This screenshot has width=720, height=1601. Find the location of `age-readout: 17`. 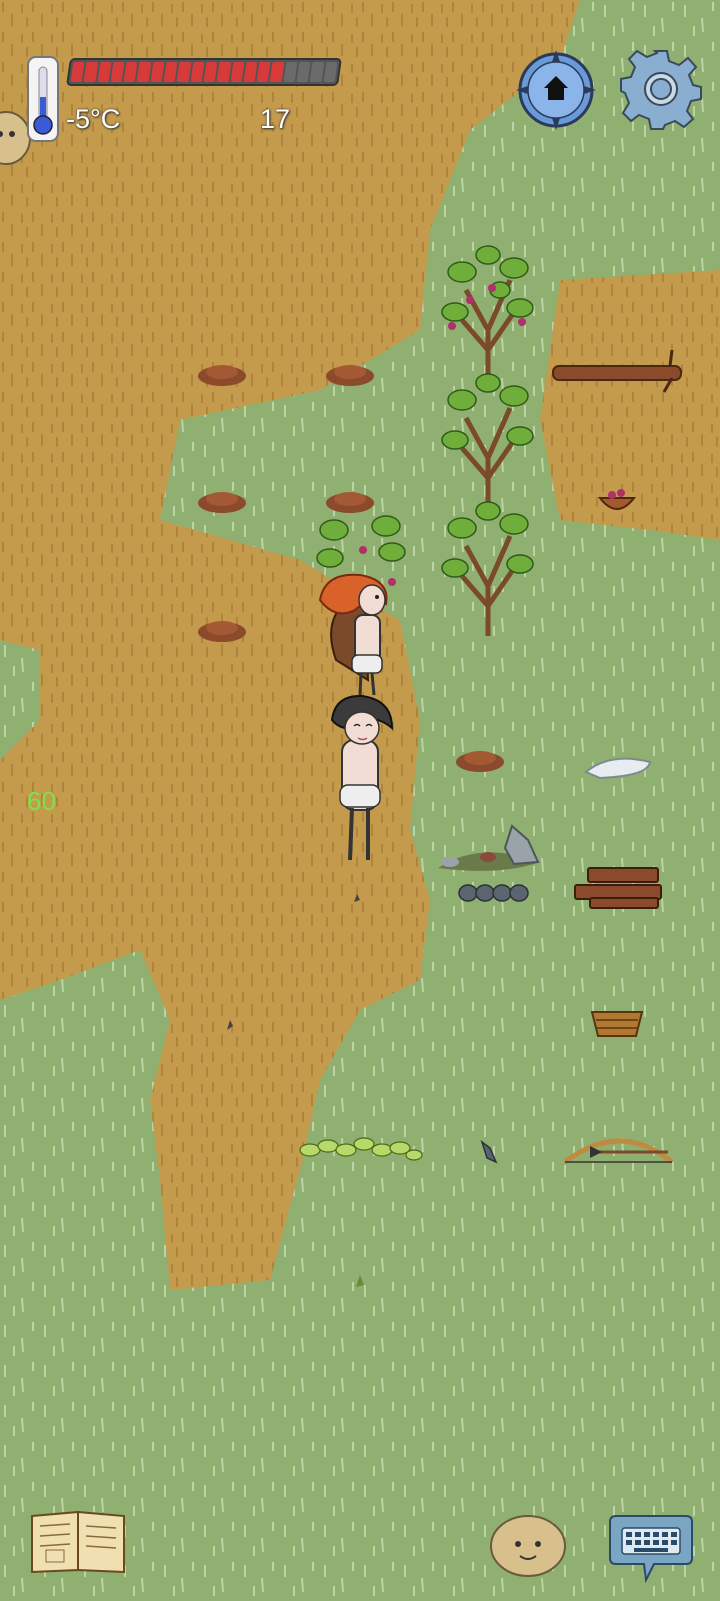

age-readout: 17 is located at coordinates (275, 119).